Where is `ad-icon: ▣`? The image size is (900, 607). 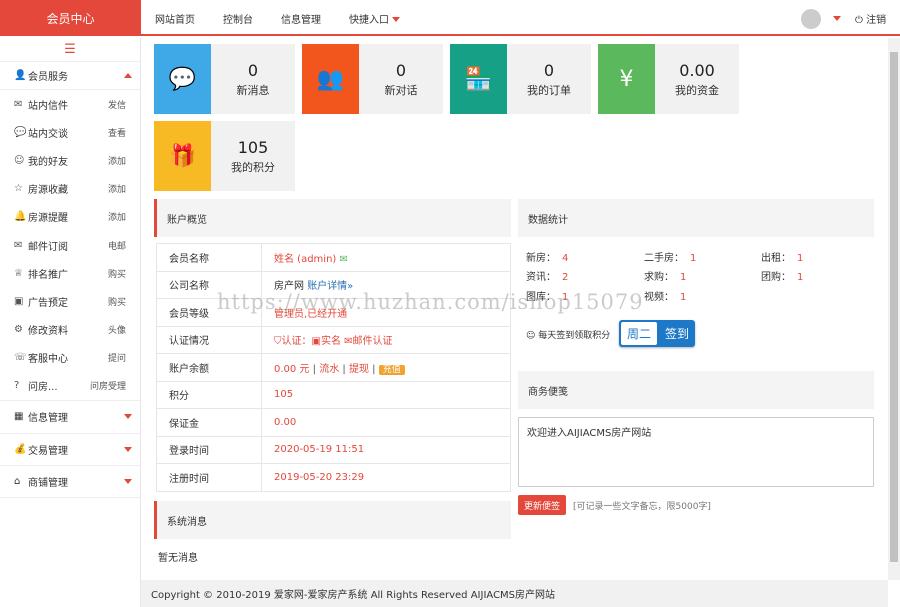 ad-icon: ▣ is located at coordinates (19, 301).